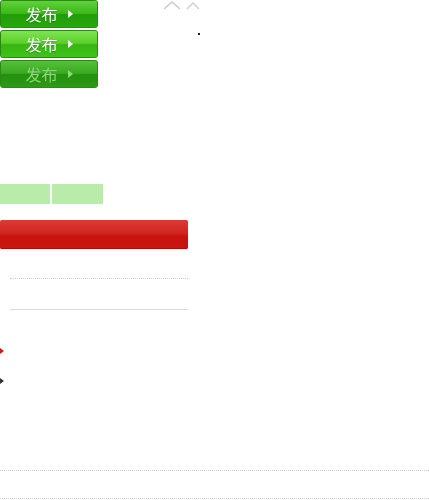 The width and height of the screenshot is (429, 500). What do you see at coordinates (99, 309) in the screenshot?
I see `solid-divider` at bounding box center [99, 309].